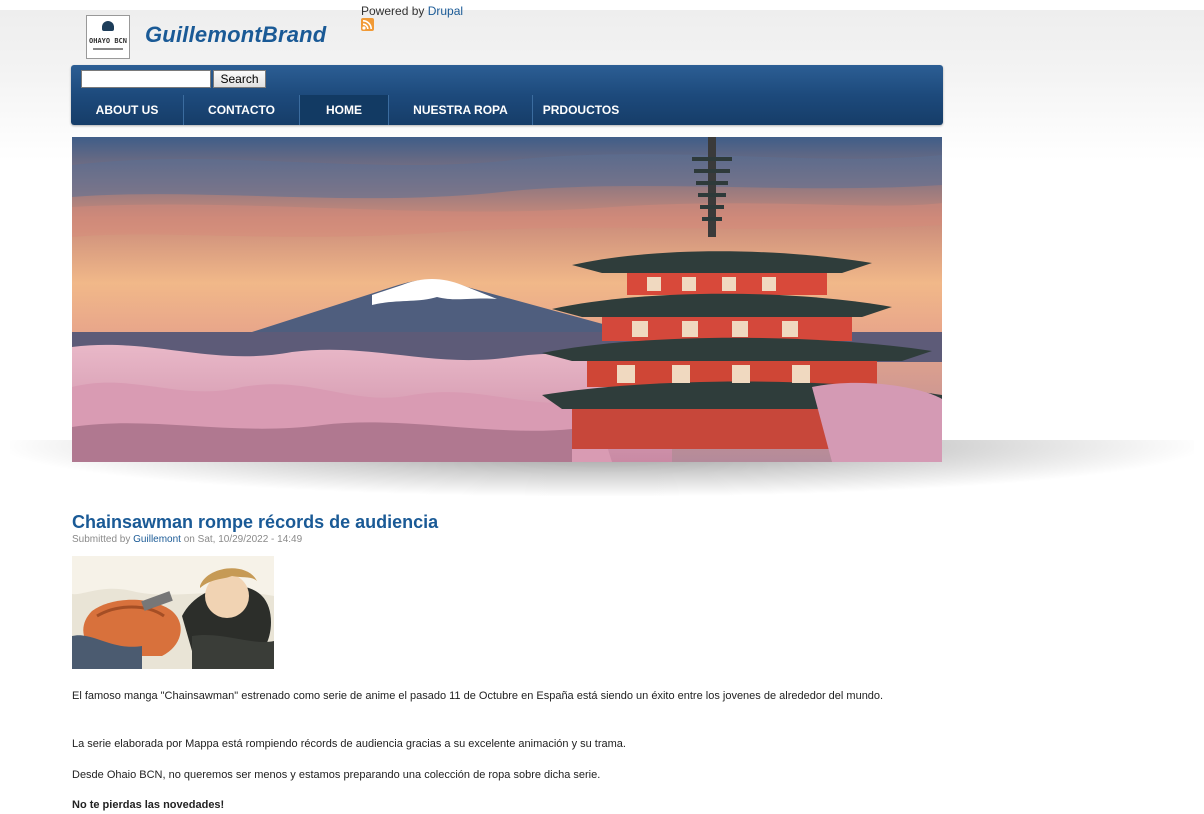 This screenshot has height=814, width=1204. What do you see at coordinates (461, 110) in the screenshot?
I see `nav-item-nuestra-ropa: NUESTRA ROPA` at bounding box center [461, 110].